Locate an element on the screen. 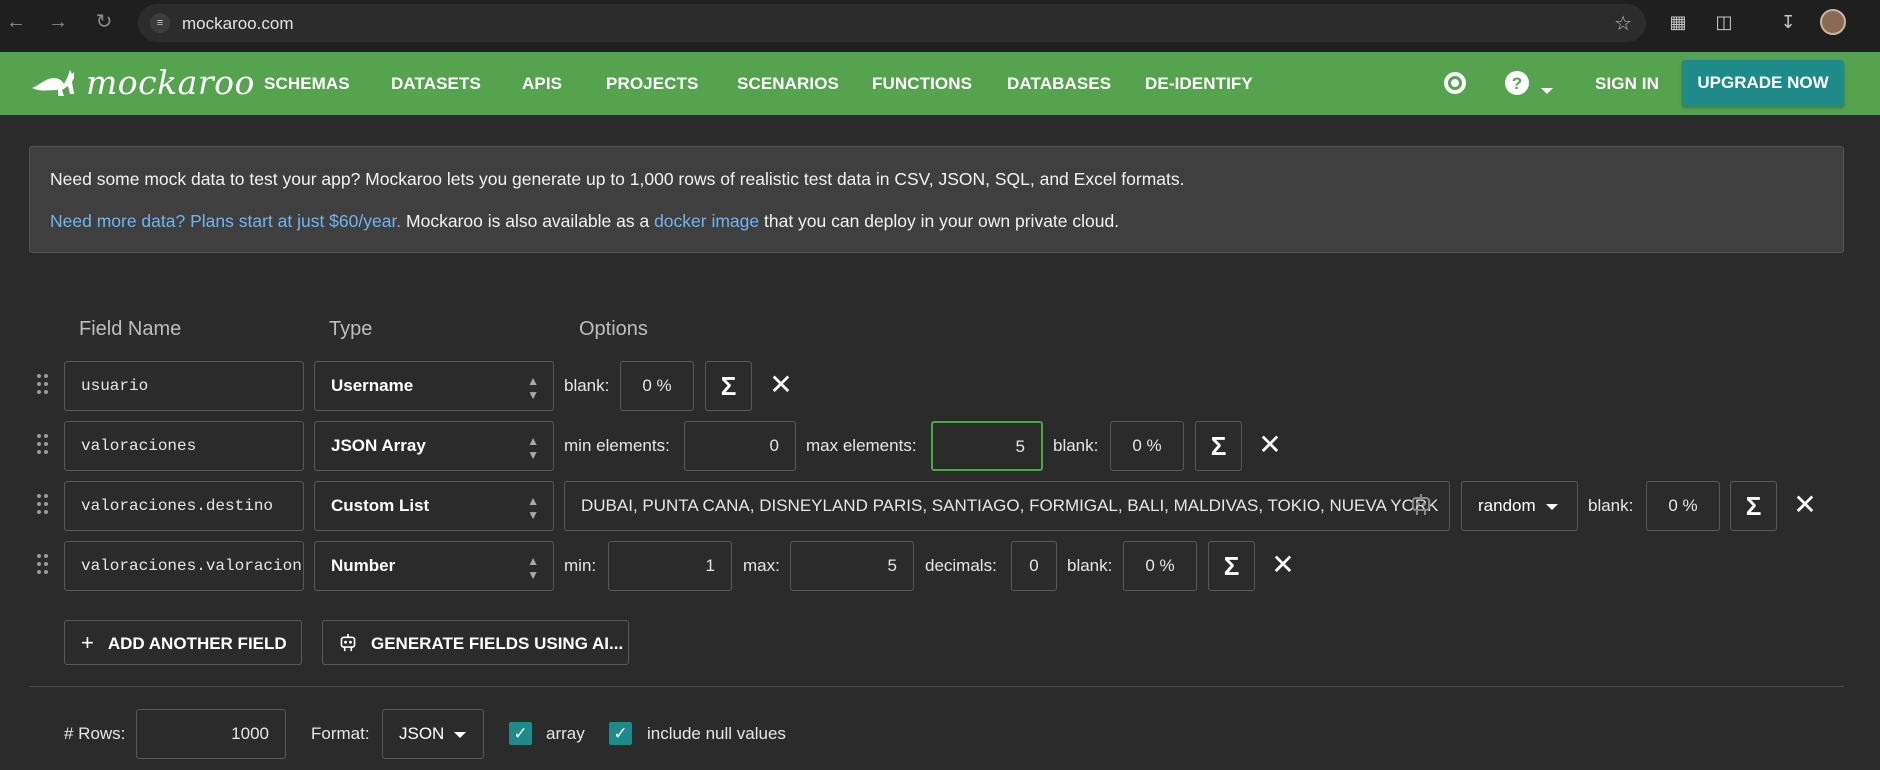 This screenshot has width=1880, height=770. mockaroo-logo: mockaroo is located at coordinates (141, 82).